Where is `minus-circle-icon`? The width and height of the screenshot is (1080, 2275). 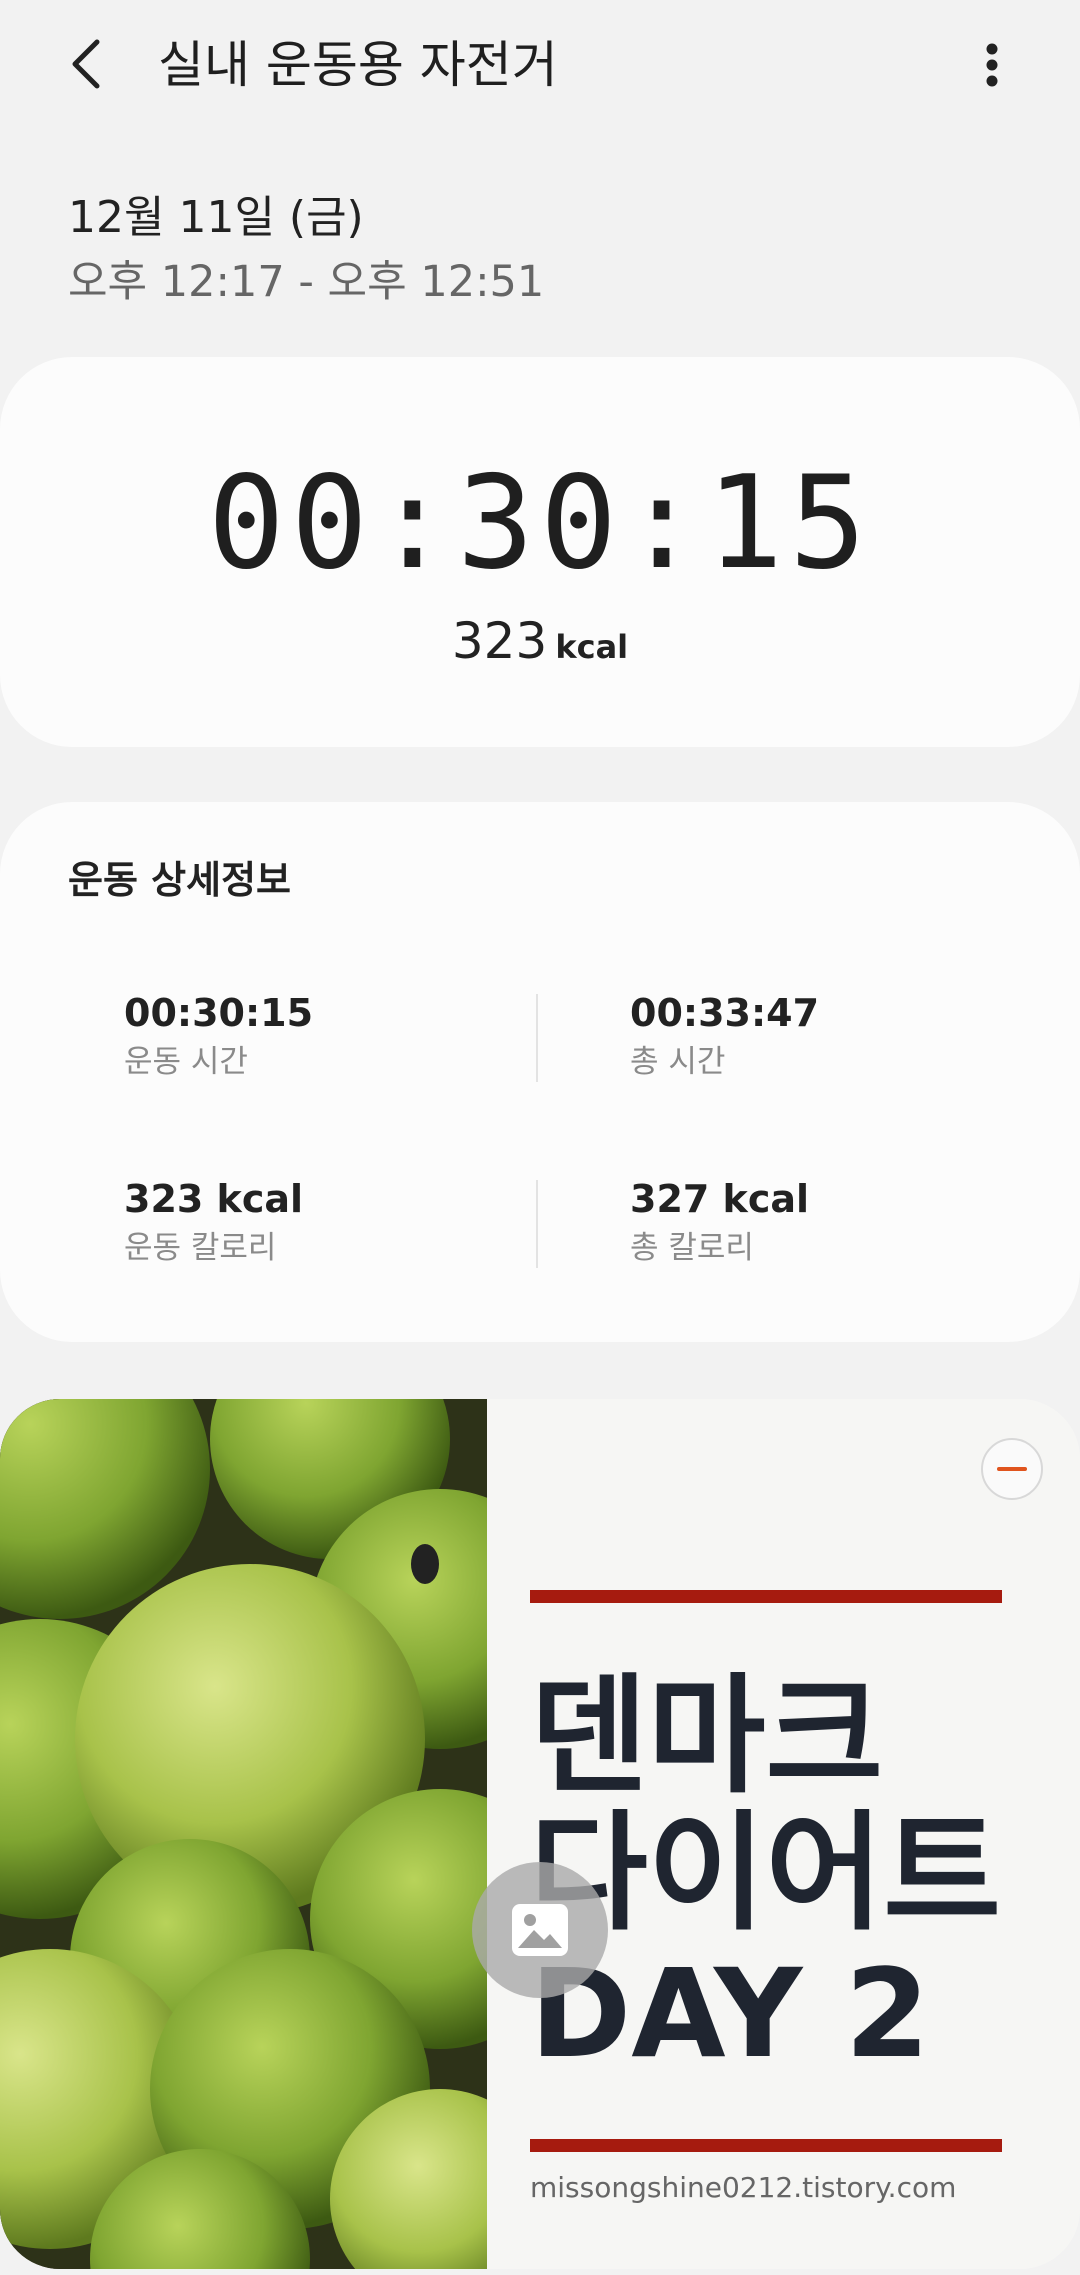 minus-circle-icon is located at coordinates (1012, 1469).